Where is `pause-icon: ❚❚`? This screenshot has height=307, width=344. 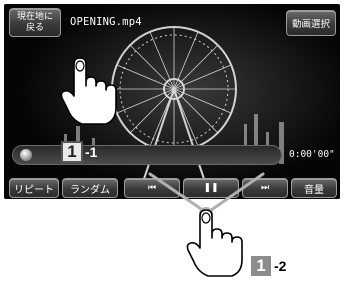
pause-icon: ❚❚ is located at coordinates (211, 188).